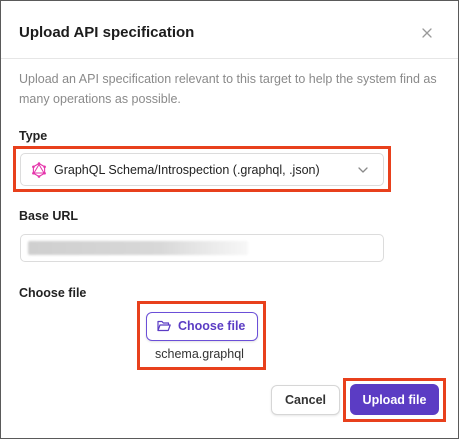 The width and height of the screenshot is (459, 439). I want to click on base-url-label: Base URL, so click(49, 216).